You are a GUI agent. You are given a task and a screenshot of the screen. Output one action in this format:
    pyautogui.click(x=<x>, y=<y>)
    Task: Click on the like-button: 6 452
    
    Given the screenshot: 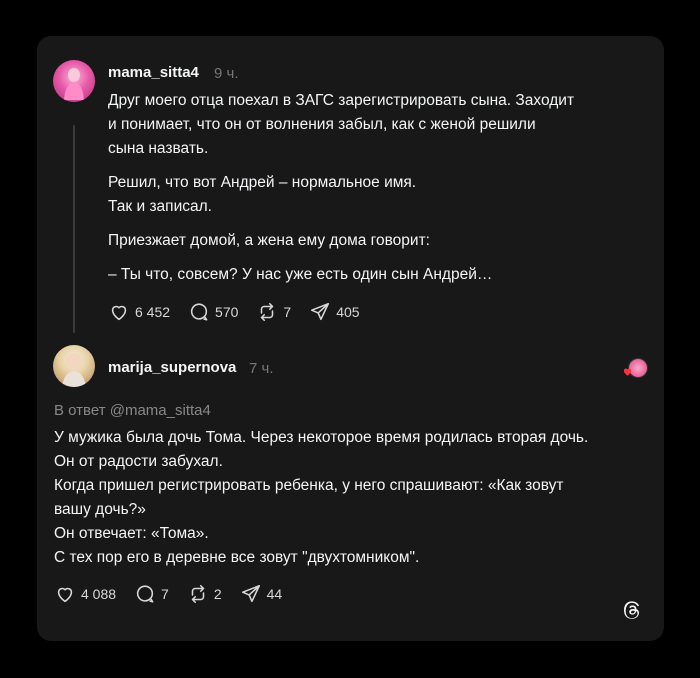 What is the action you would take?
    pyautogui.click(x=139, y=312)
    